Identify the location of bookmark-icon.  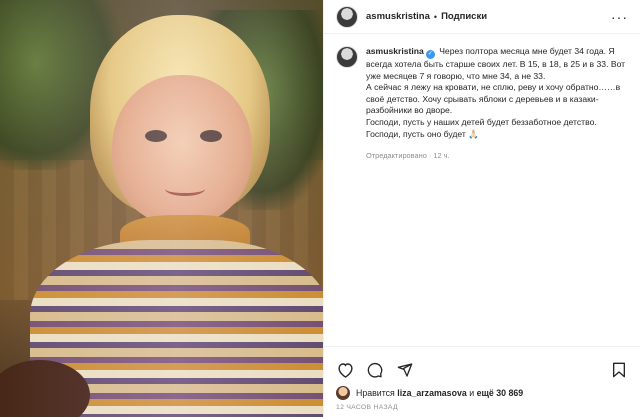
(619, 370).